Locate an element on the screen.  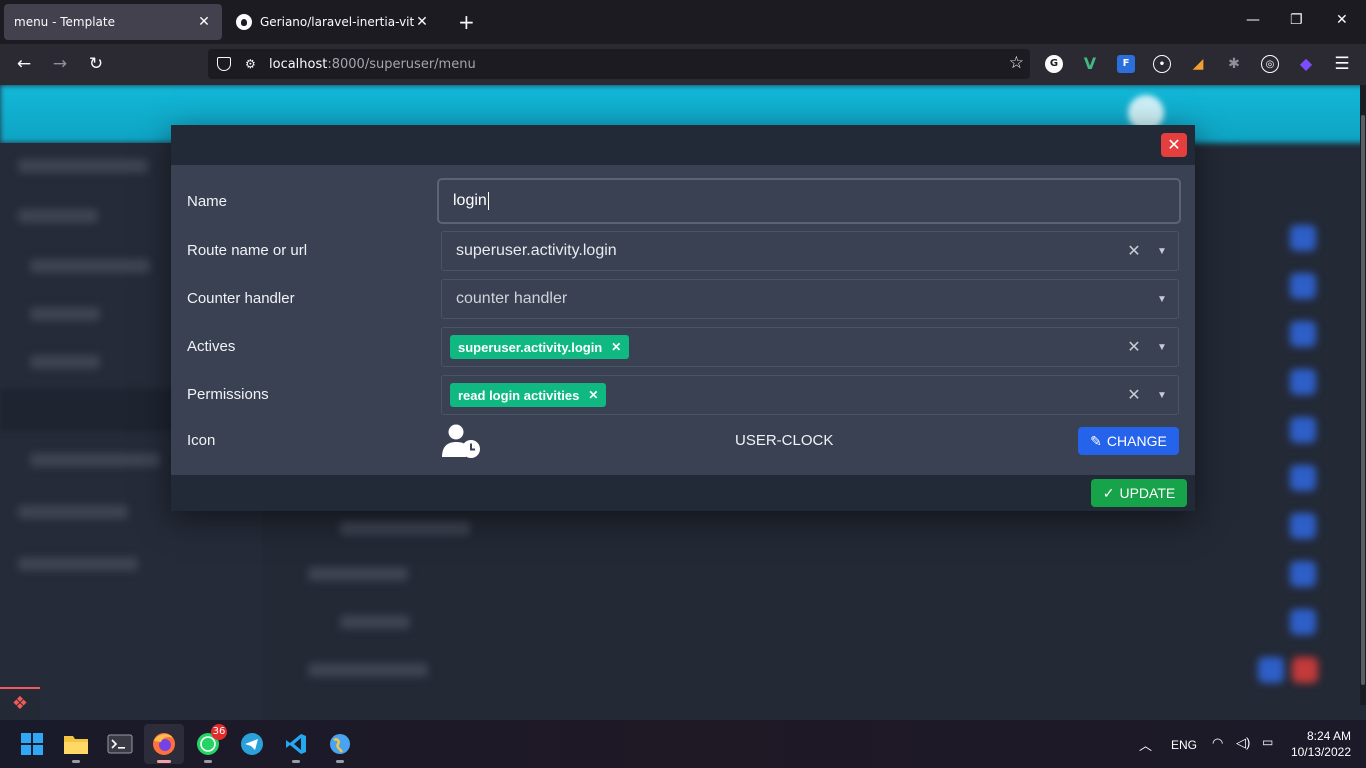
actives-tag: superuser.activity.login ✕ is located at coordinates (540, 347).